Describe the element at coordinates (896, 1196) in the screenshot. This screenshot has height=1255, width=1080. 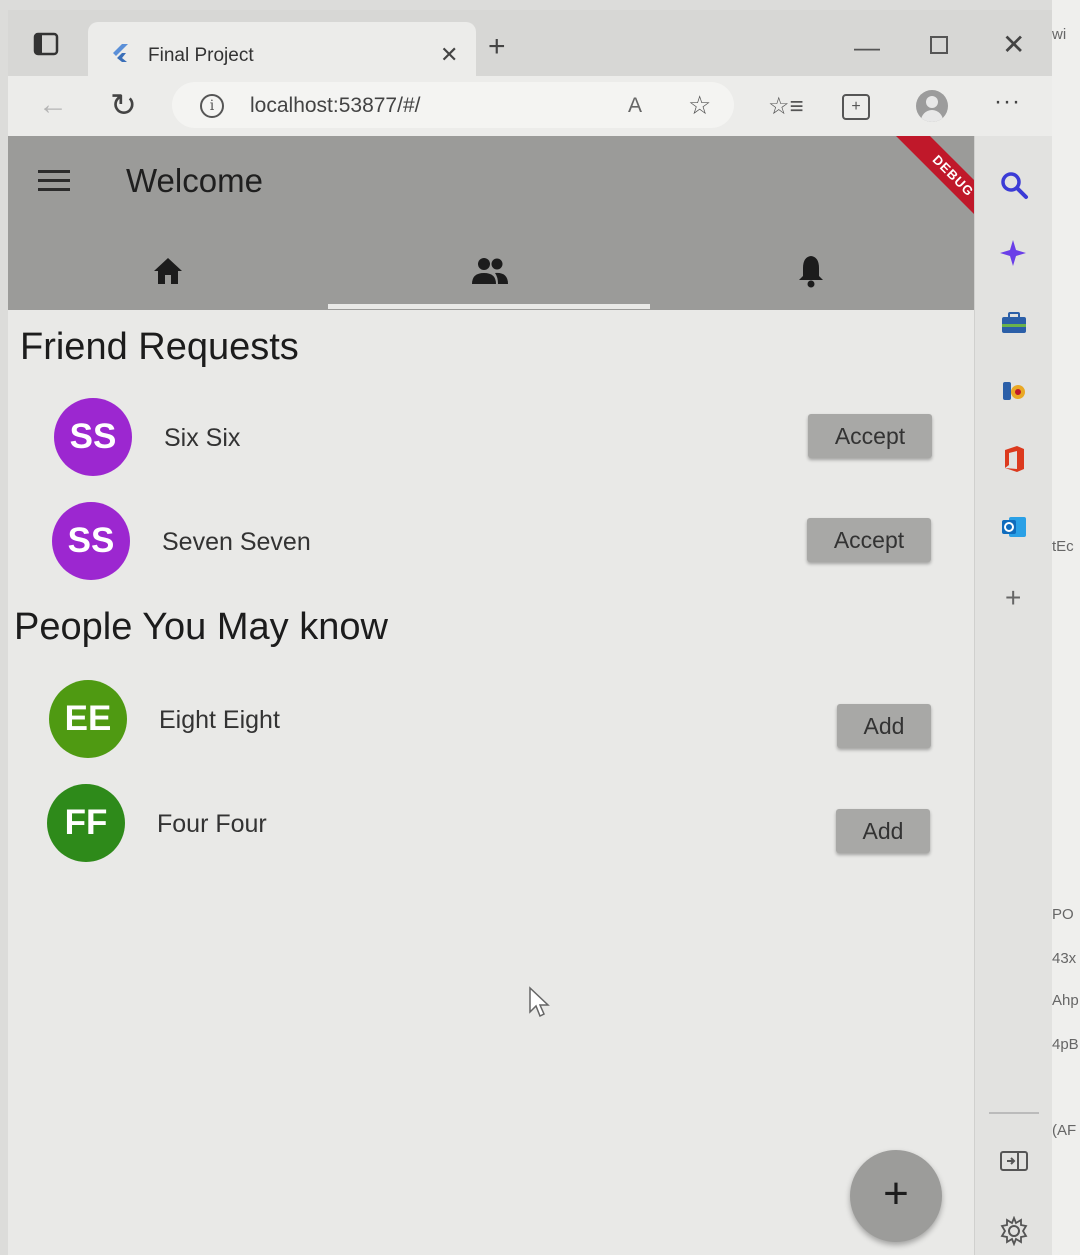
I see `add-fab-button: +` at that location.